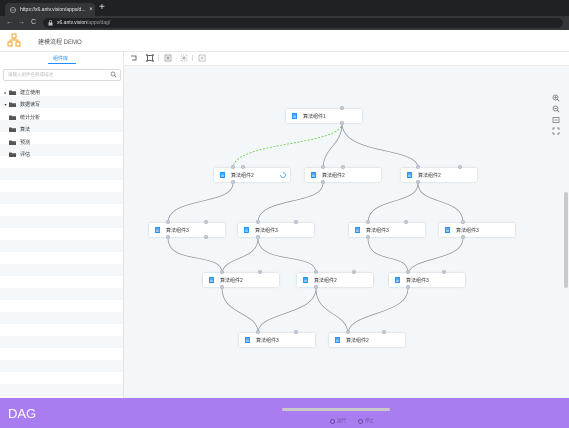  Describe the element at coordinates (150, 58) in the screenshot. I see `fit-view-icon` at that location.